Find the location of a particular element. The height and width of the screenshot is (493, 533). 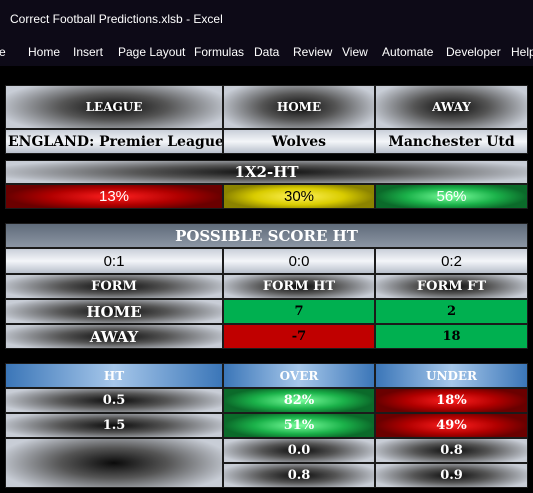

tab-insert: Insert is located at coordinates (88, 52).